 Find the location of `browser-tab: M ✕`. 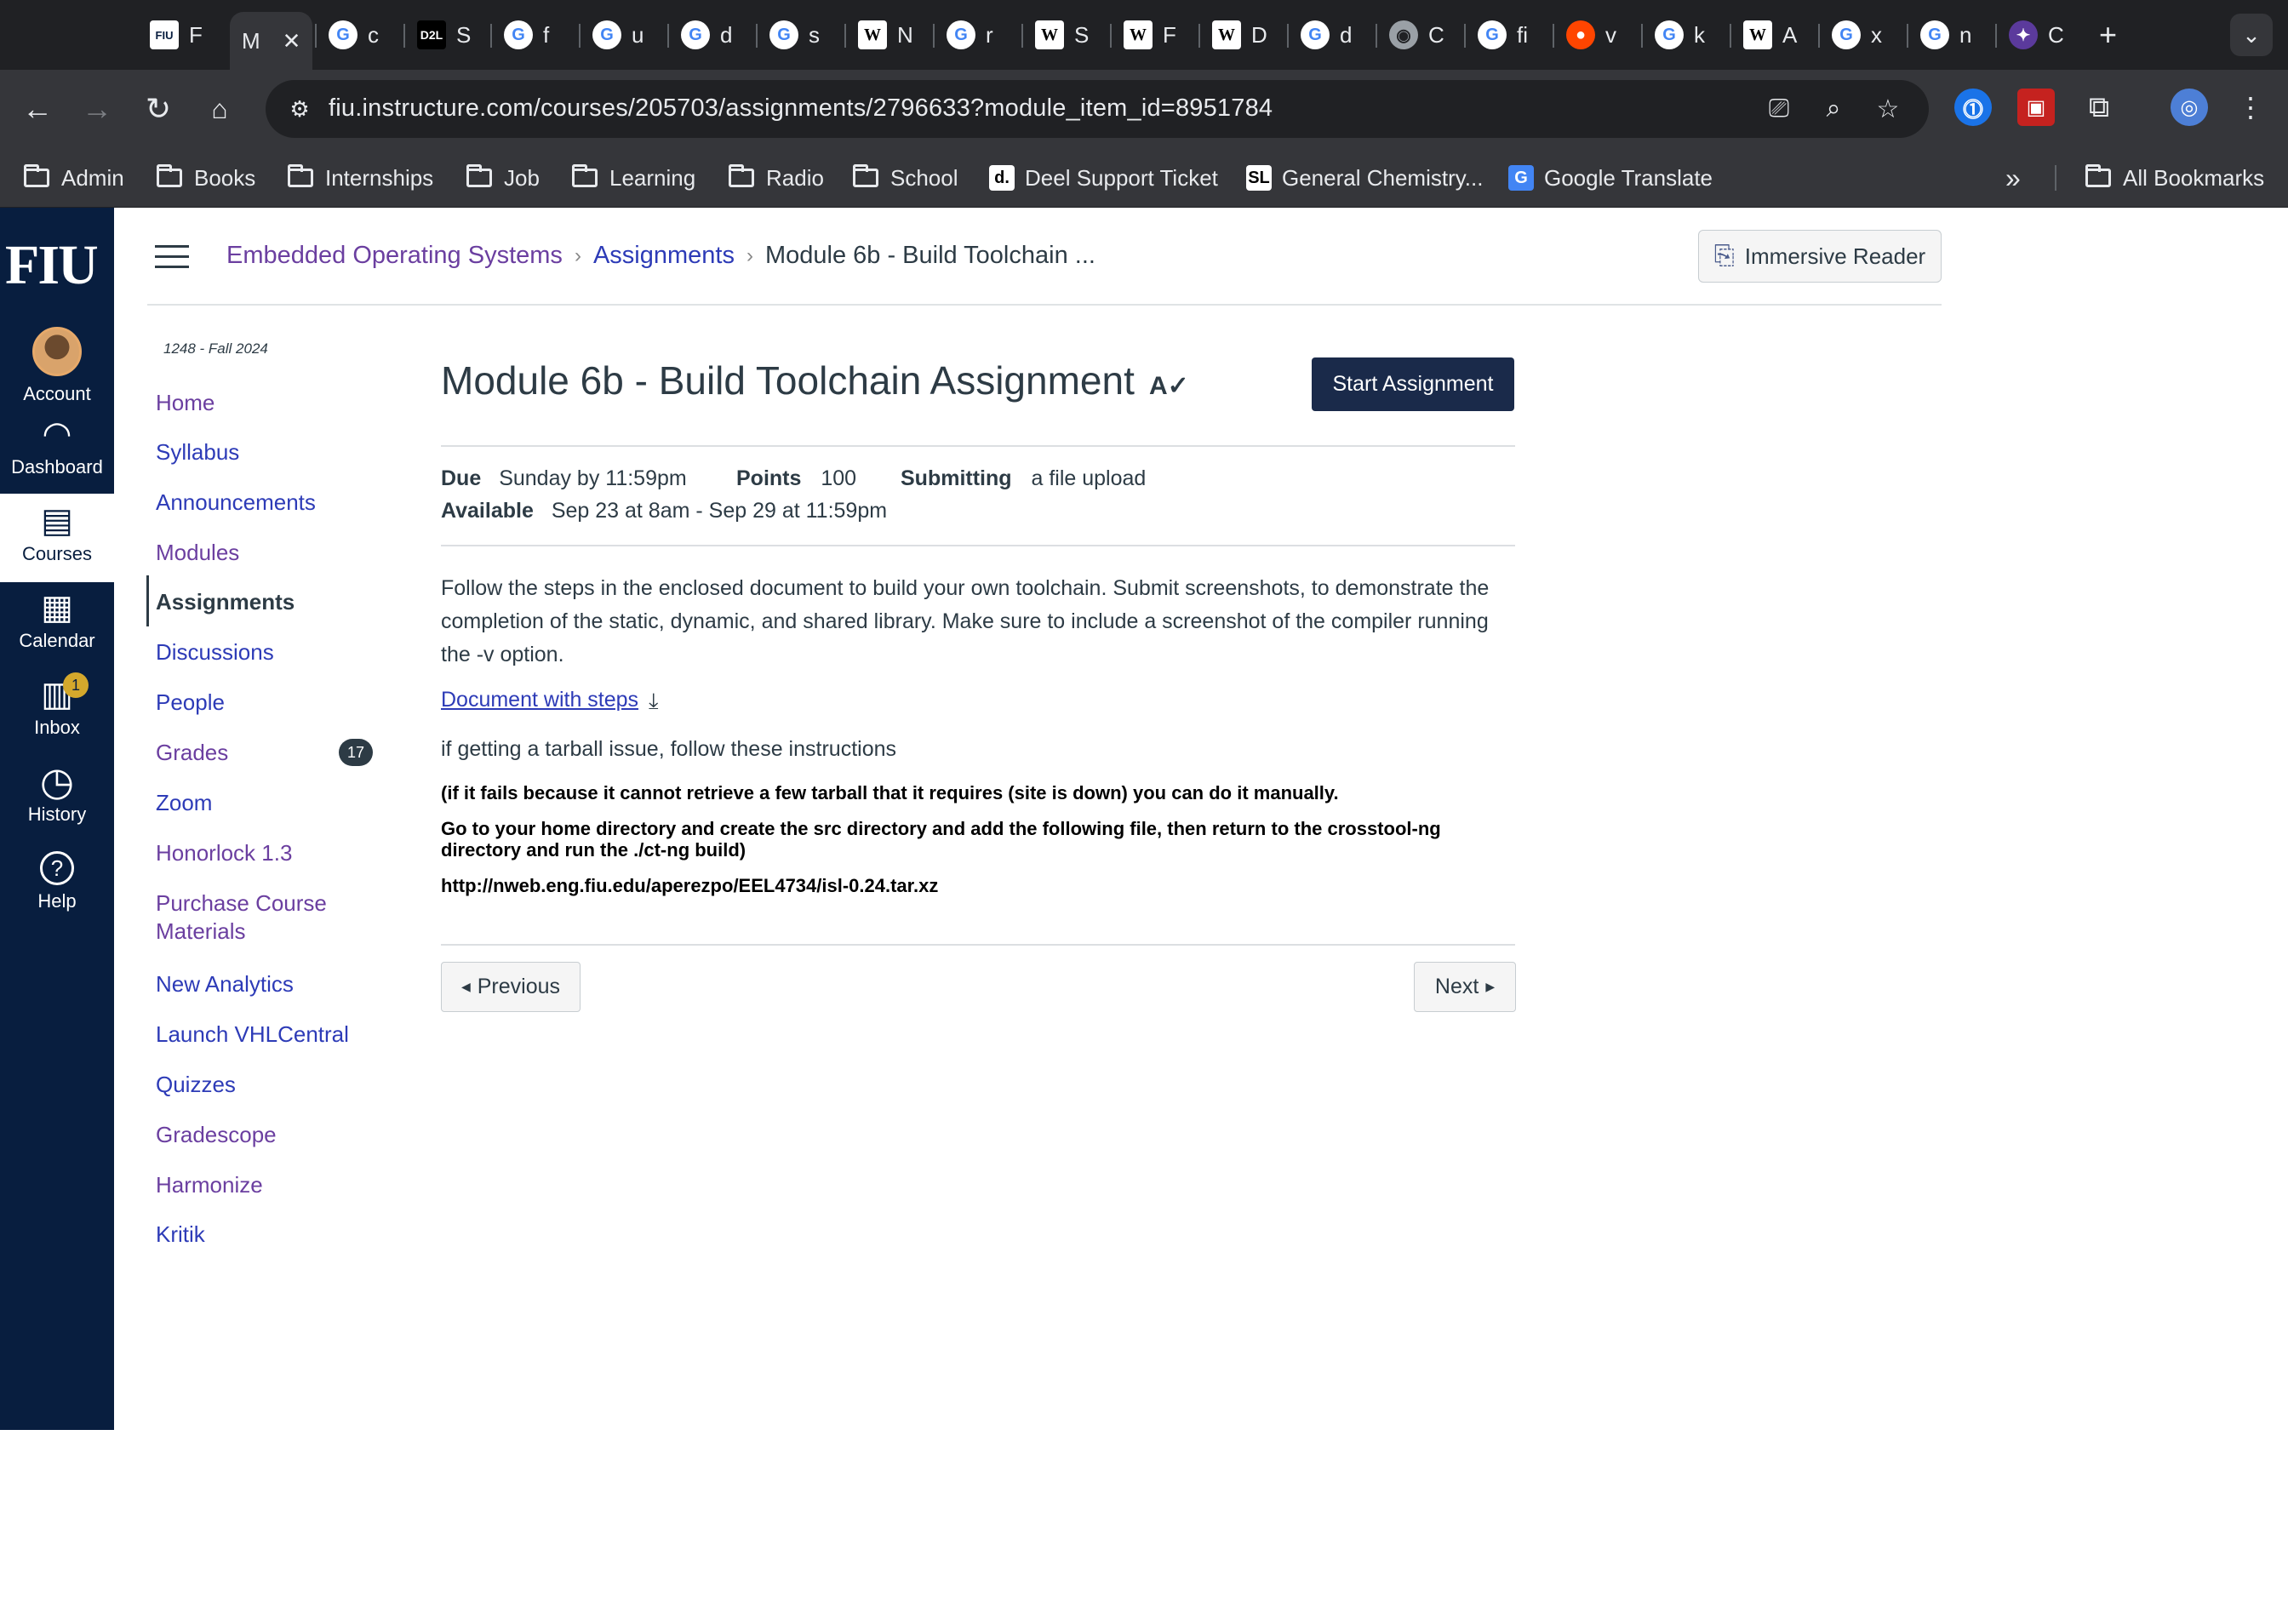

browser-tab: M ✕ is located at coordinates (271, 41).